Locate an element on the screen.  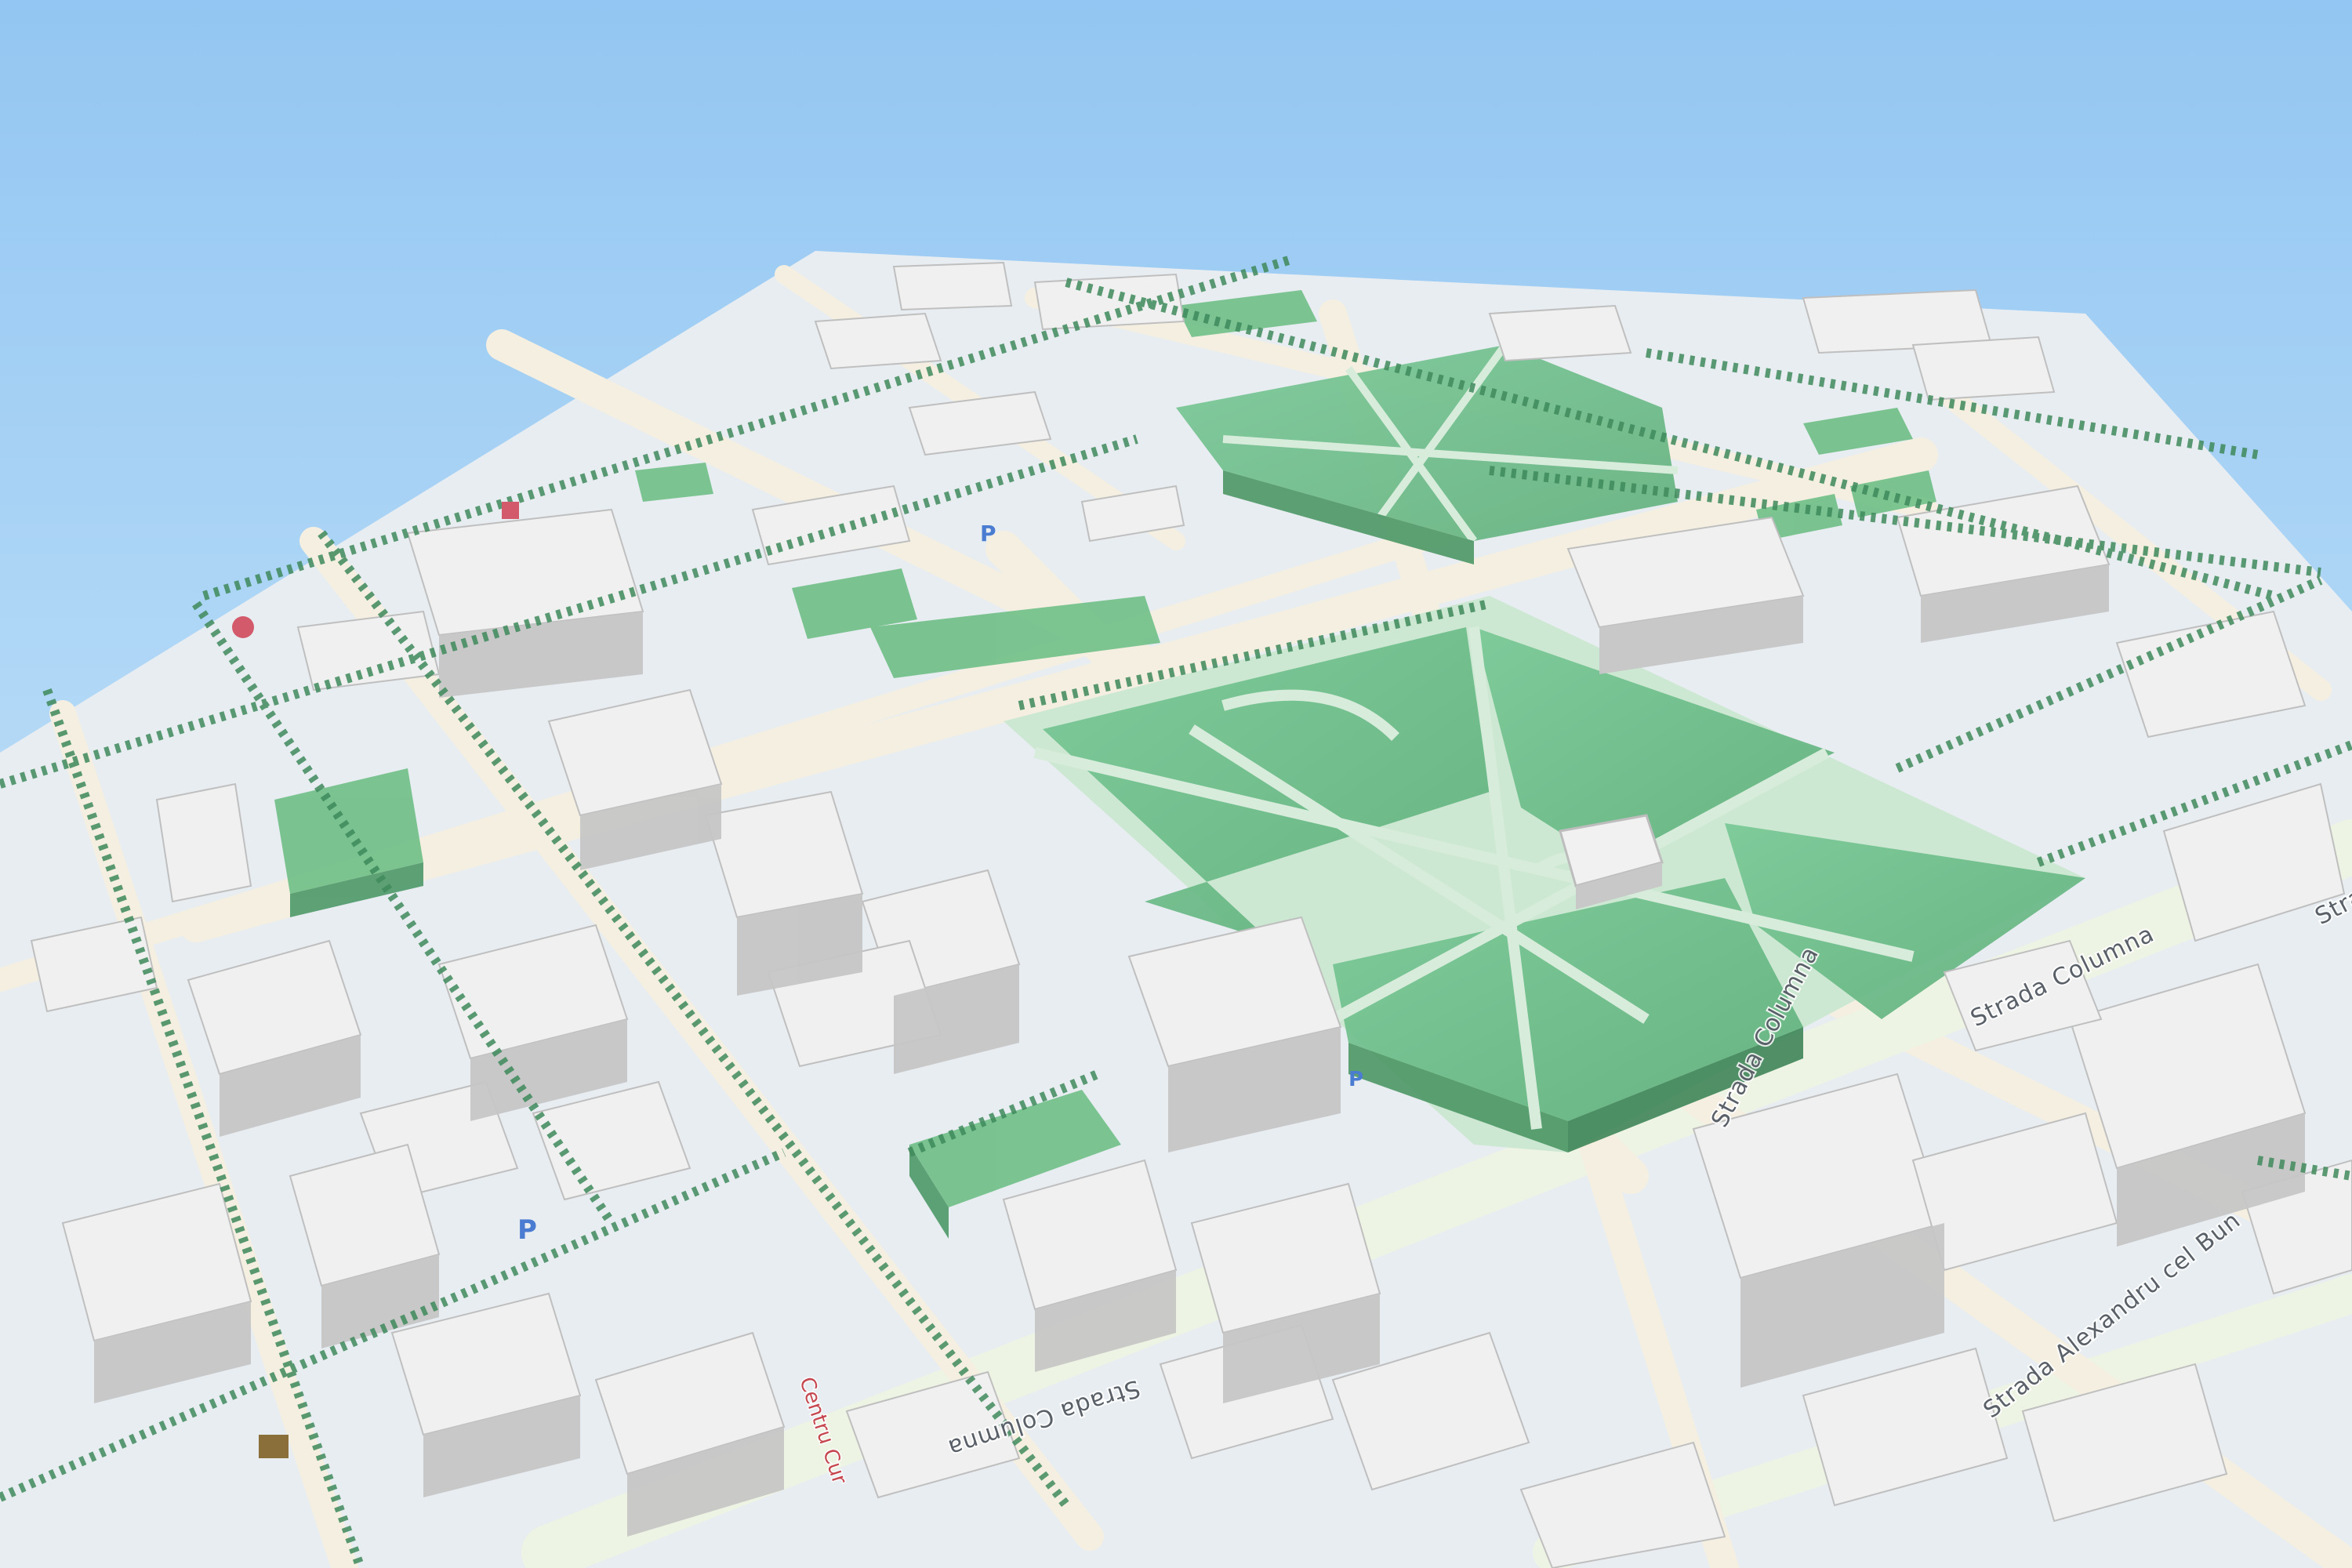
shop-icon is located at coordinates (243, 627).